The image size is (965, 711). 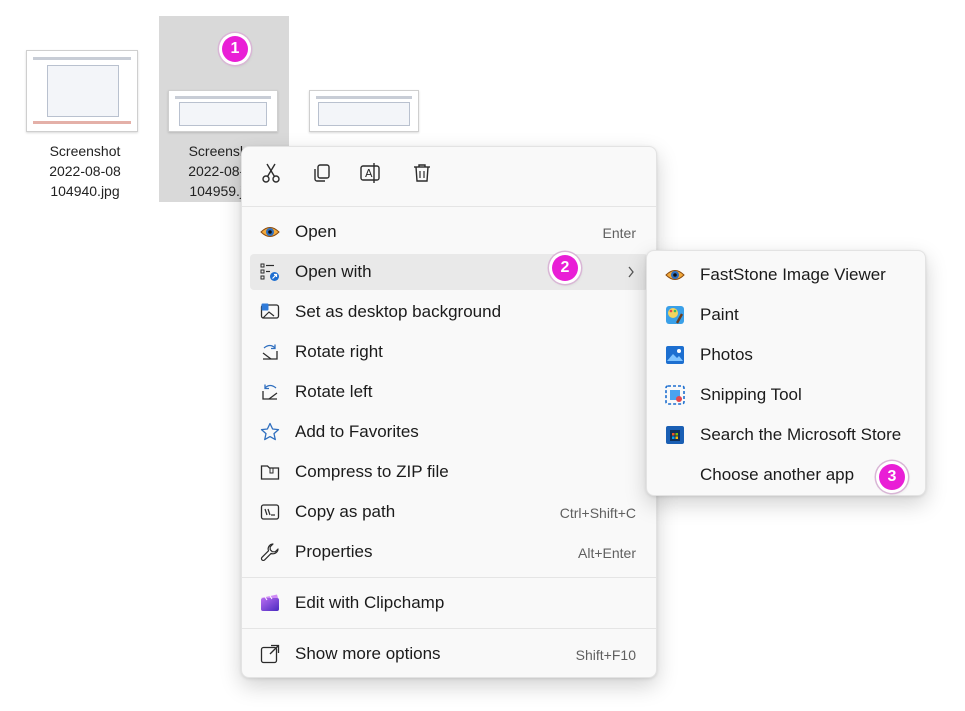 I want to click on step-badge-1: 1, so click(x=235, y=49).